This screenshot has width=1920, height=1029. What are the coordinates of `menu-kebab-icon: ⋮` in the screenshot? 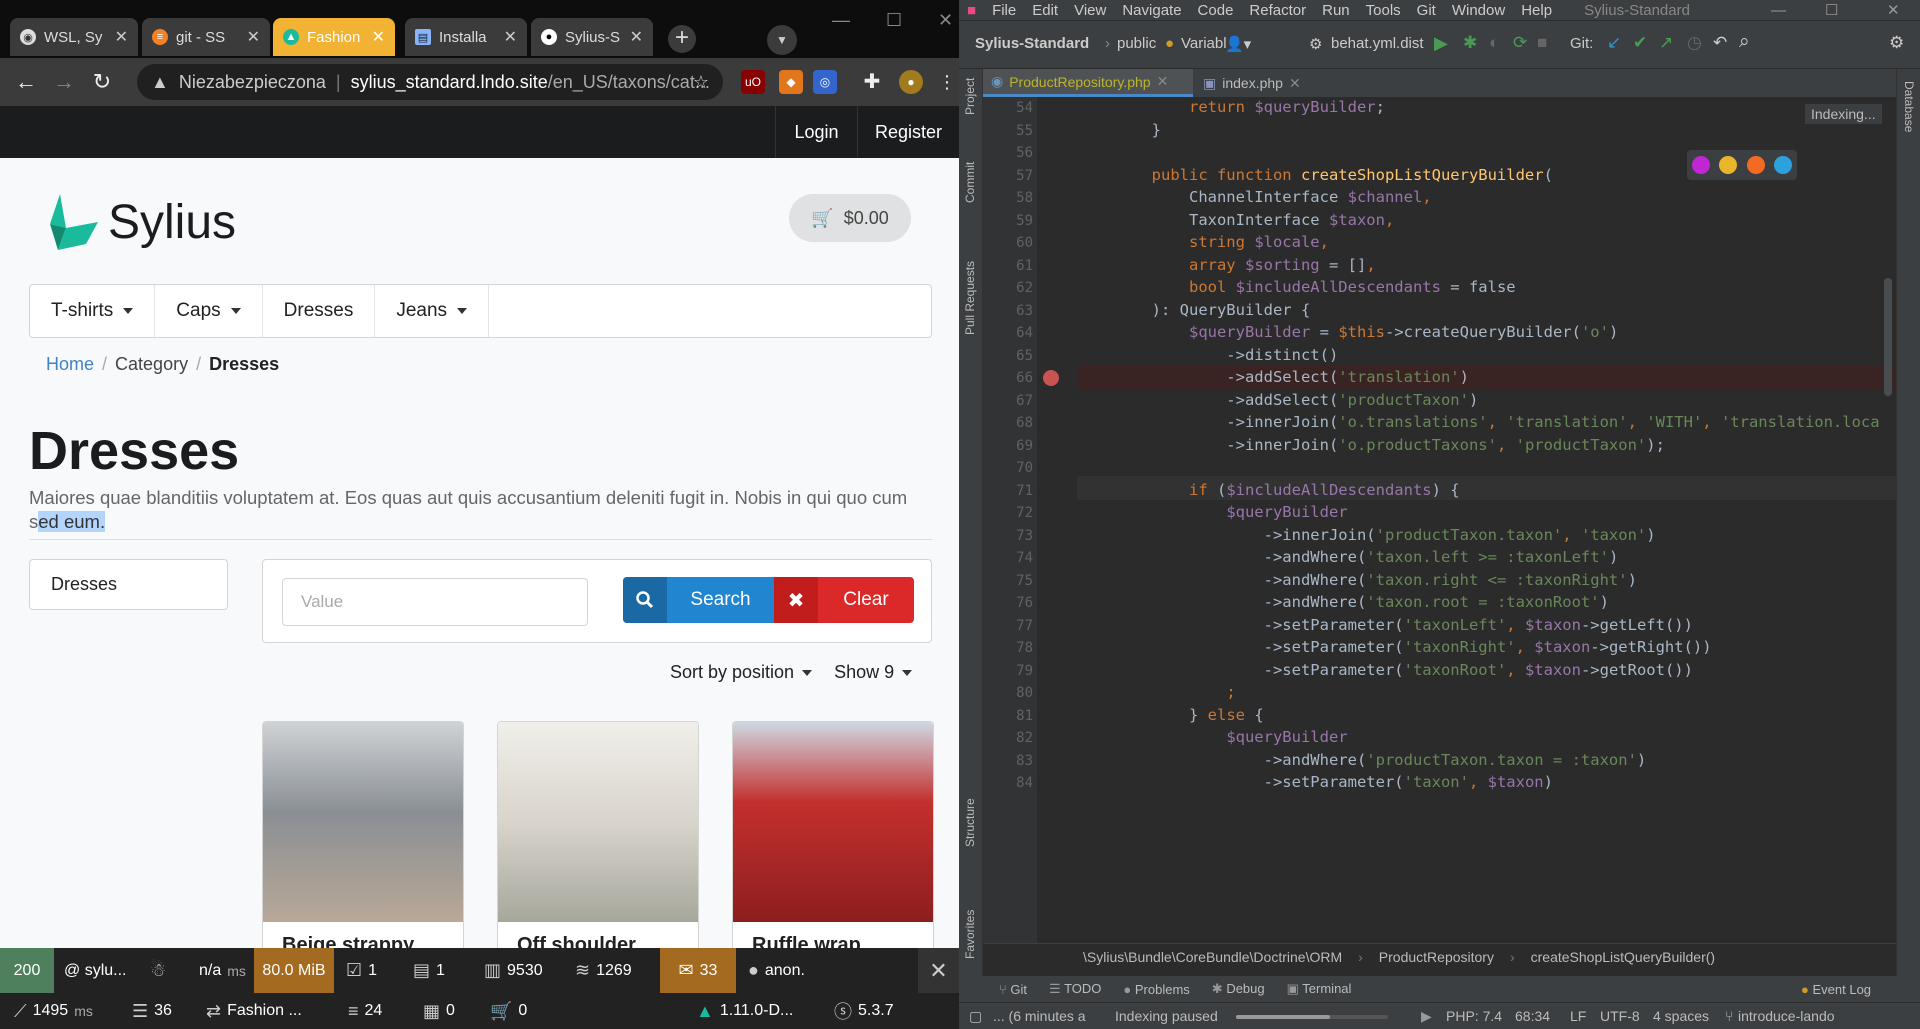 It's located at (947, 82).